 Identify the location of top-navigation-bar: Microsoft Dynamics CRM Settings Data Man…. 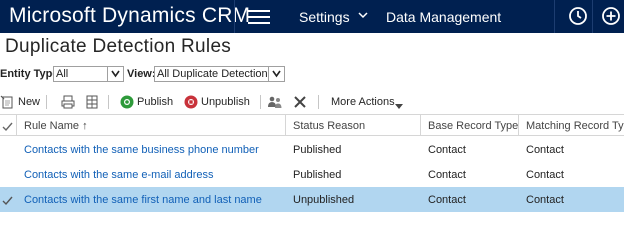
(312, 16).